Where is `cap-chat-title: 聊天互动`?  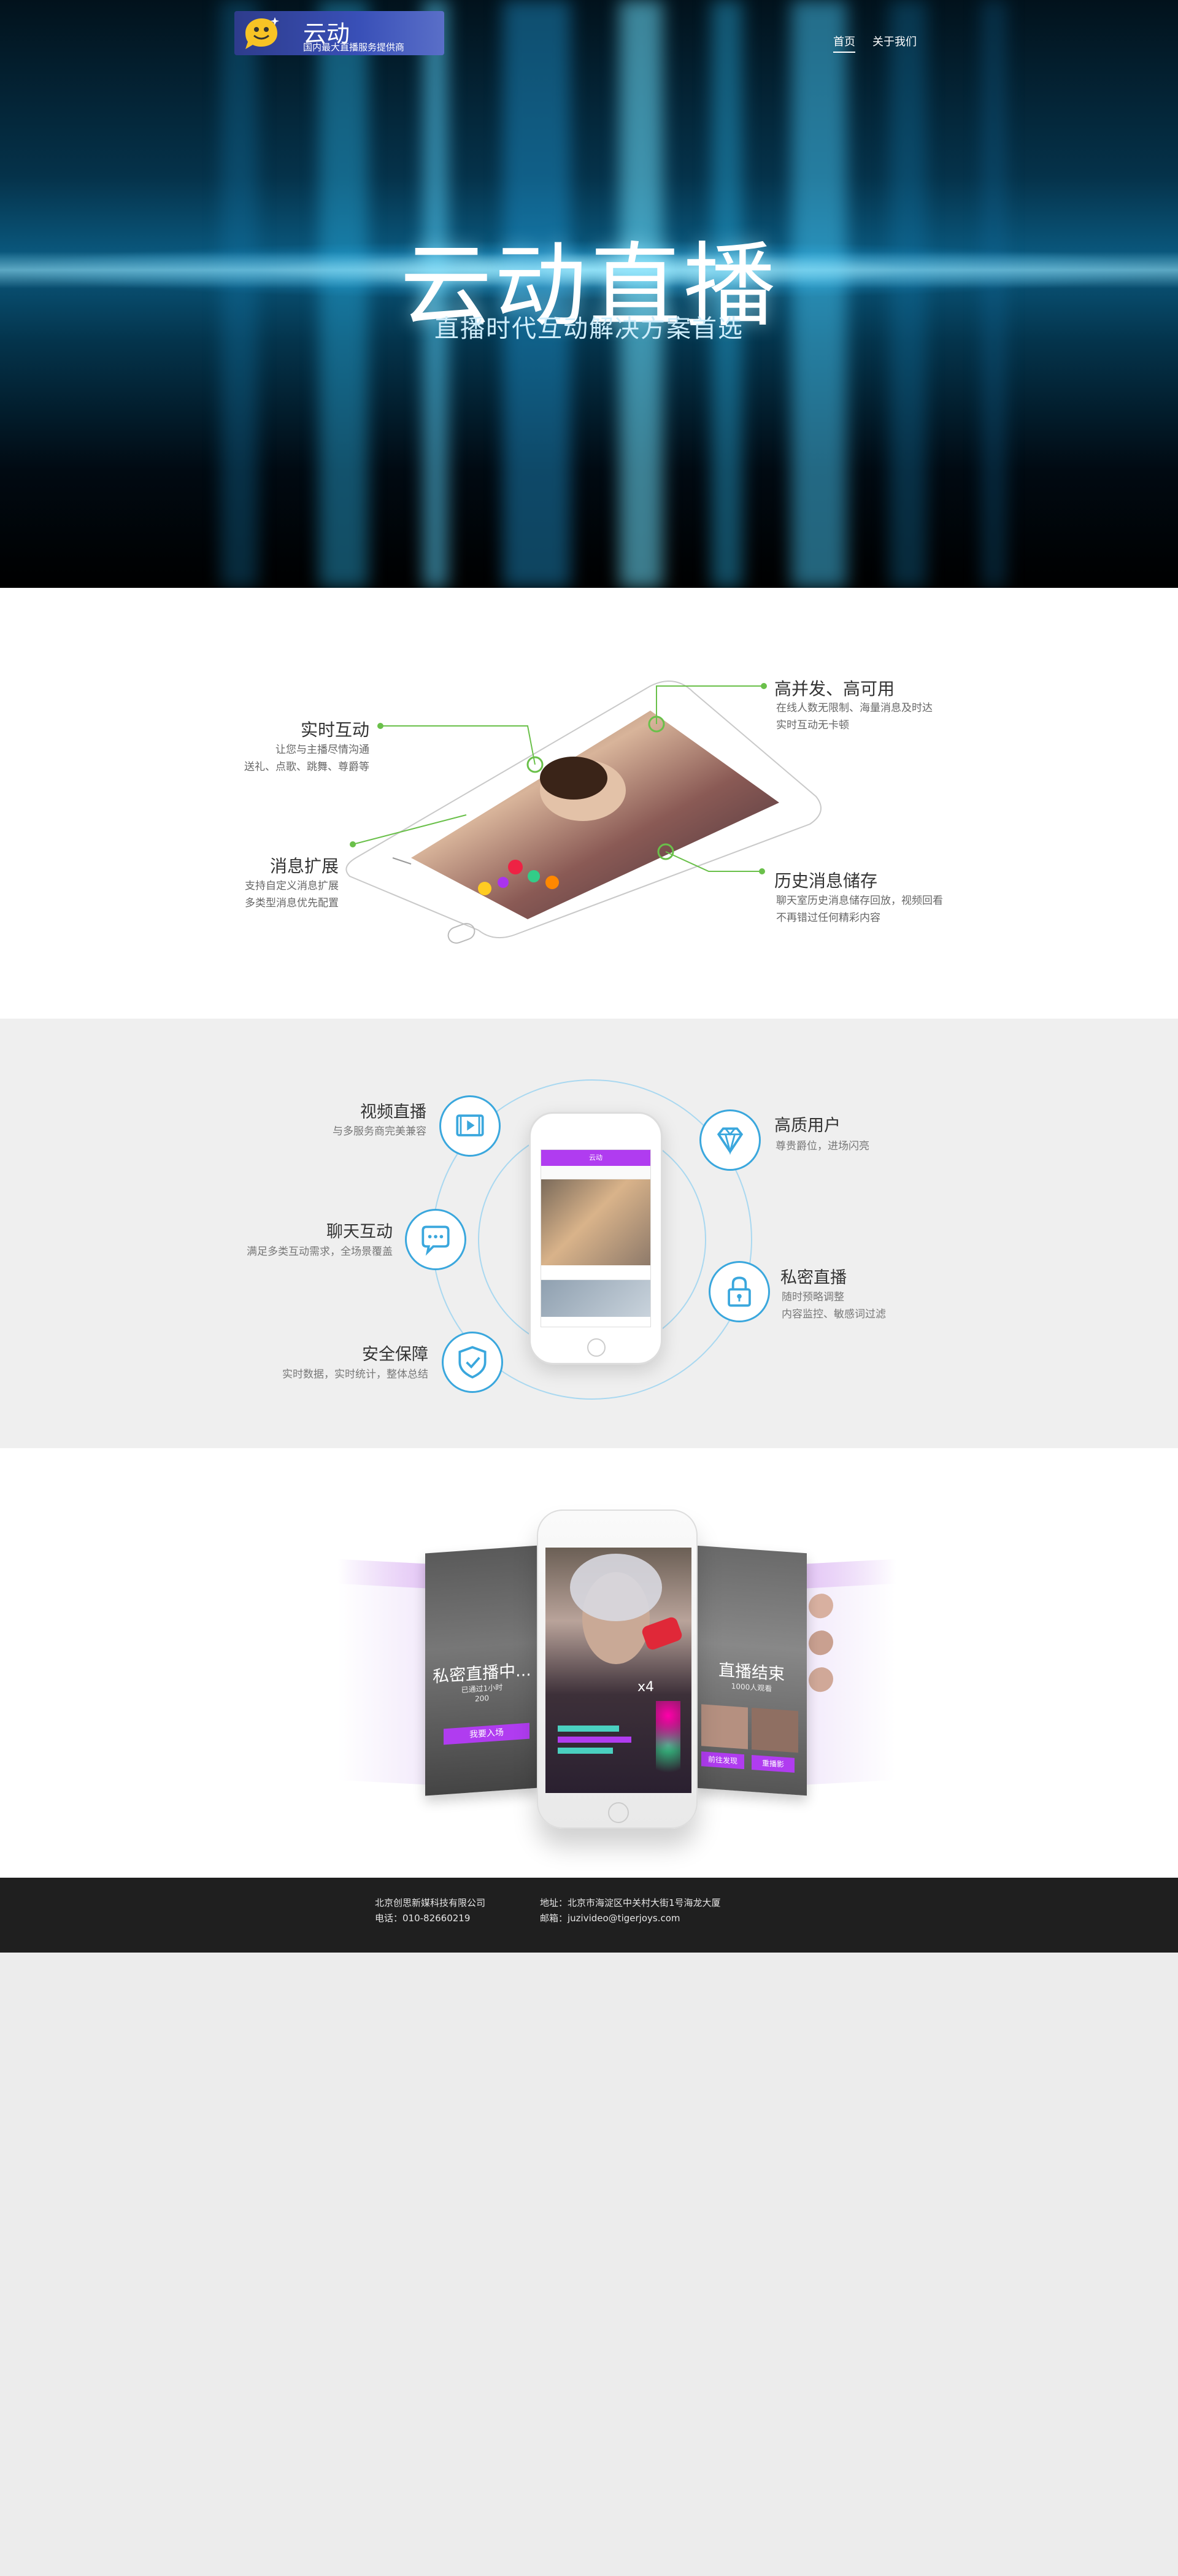 cap-chat-title: 聊天互动 is located at coordinates (359, 1231).